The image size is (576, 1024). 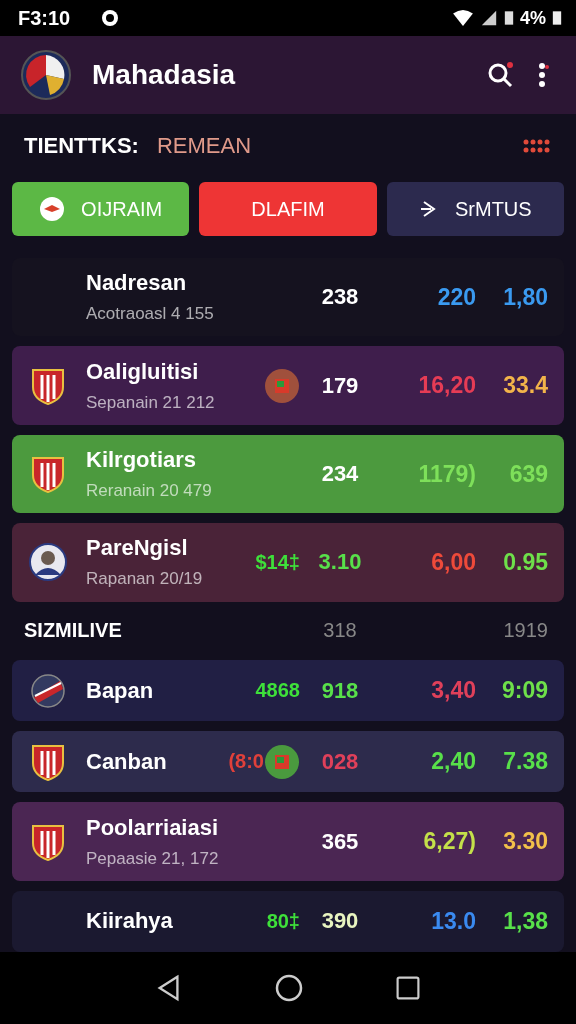 I want to click on team-name: PareNgisl, so click(x=137, y=548).